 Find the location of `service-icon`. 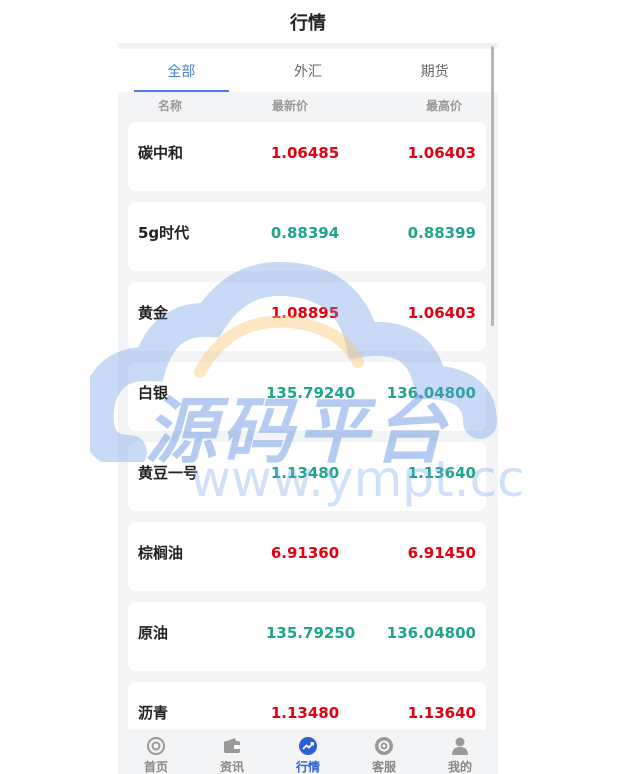

service-icon is located at coordinates (384, 746).